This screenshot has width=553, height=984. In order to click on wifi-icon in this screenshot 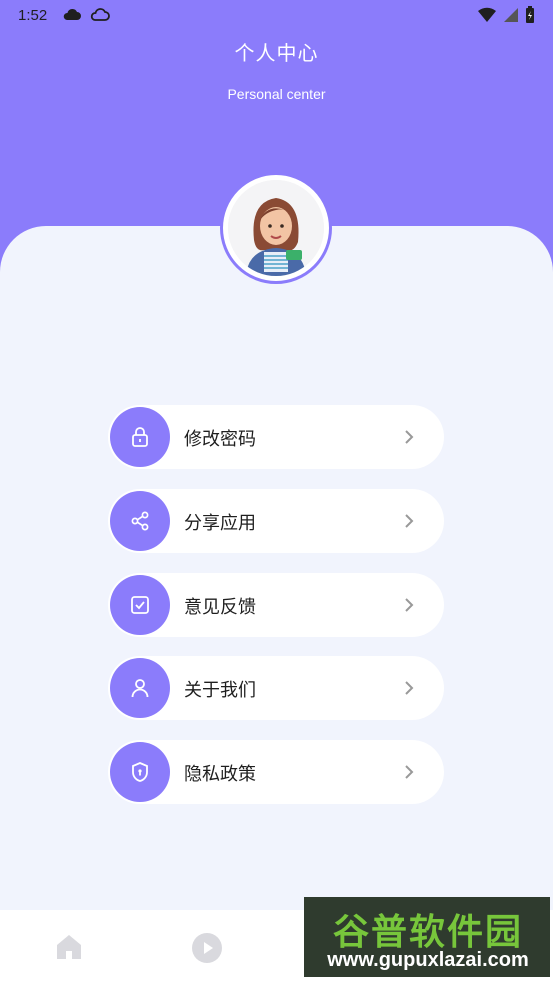, I will do `click(487, 17)`.